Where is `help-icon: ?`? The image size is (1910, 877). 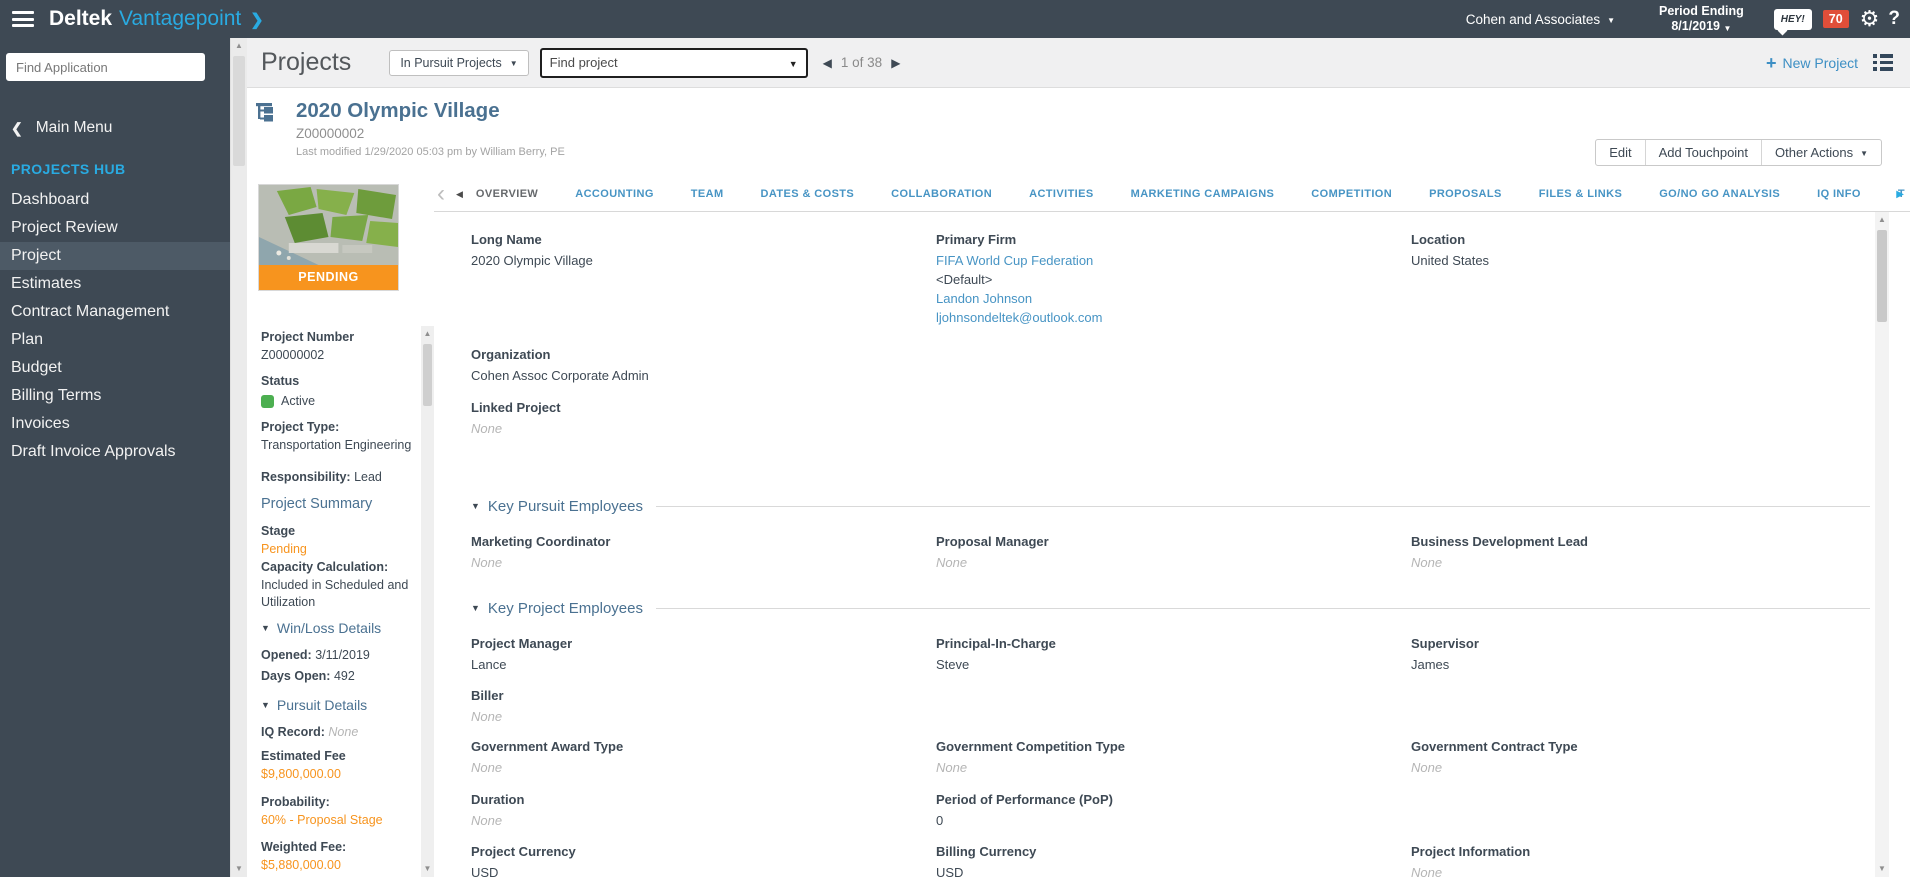 help-icon: ? is located at coordinates (1894, 19).